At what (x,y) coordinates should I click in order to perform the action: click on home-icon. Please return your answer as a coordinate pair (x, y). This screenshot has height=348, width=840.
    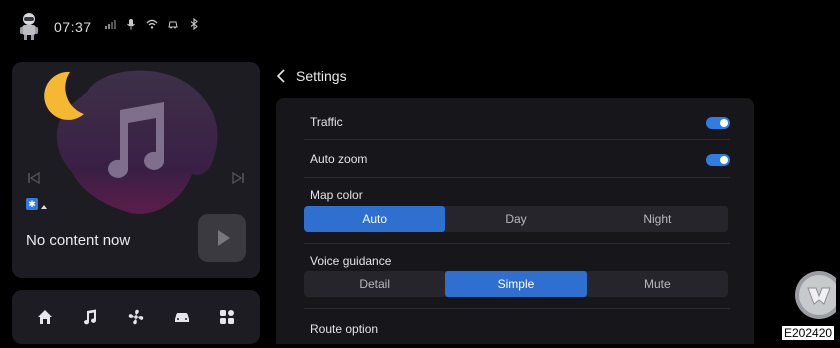
    Looking at the image, I should click on (45, 317).